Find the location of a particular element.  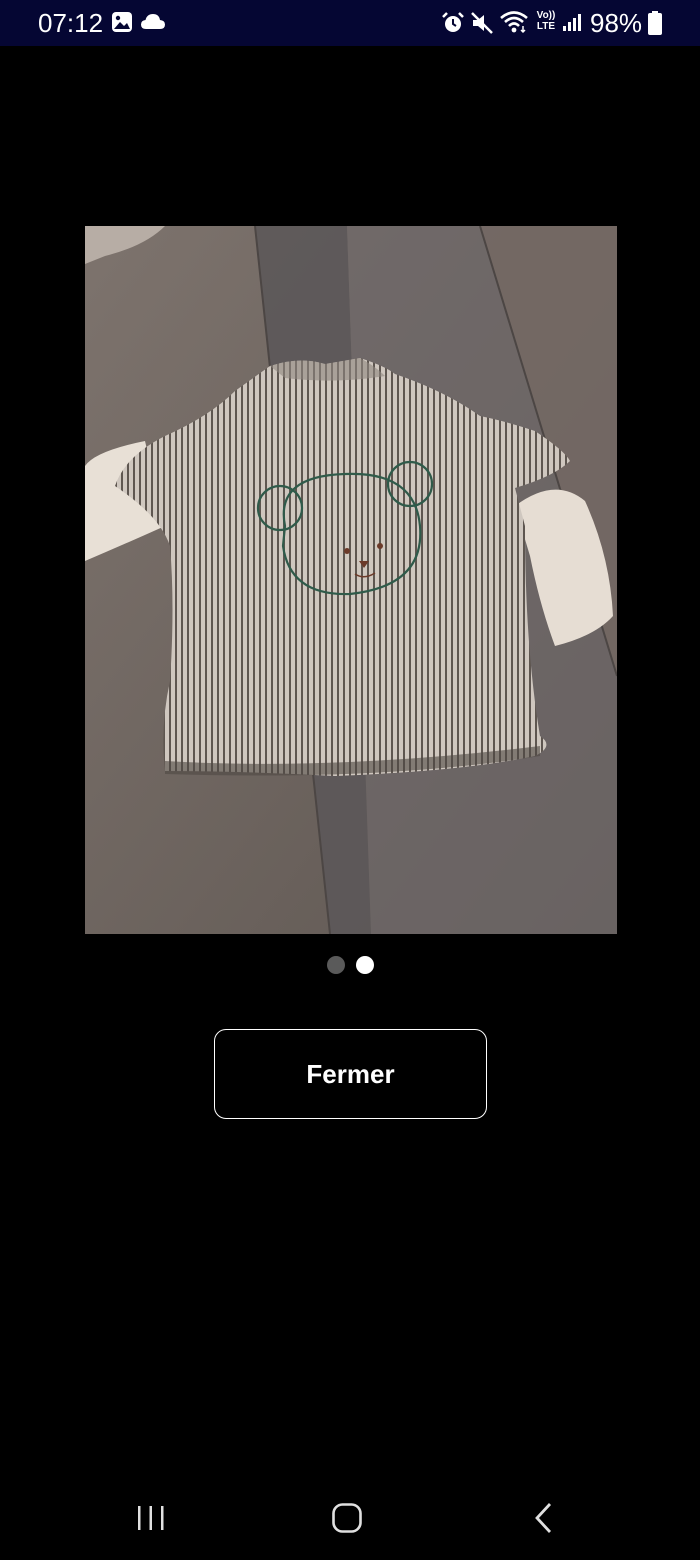

system-navigation-bar is located at coordinates (350, 1520).